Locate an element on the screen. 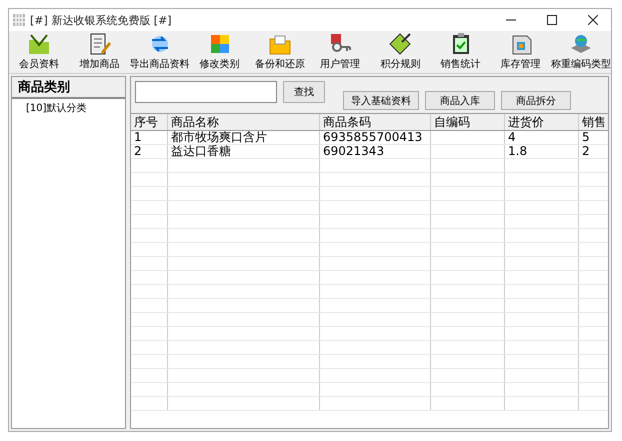  toolbar-button: 会员资料 is located at coordinates (39, 52).